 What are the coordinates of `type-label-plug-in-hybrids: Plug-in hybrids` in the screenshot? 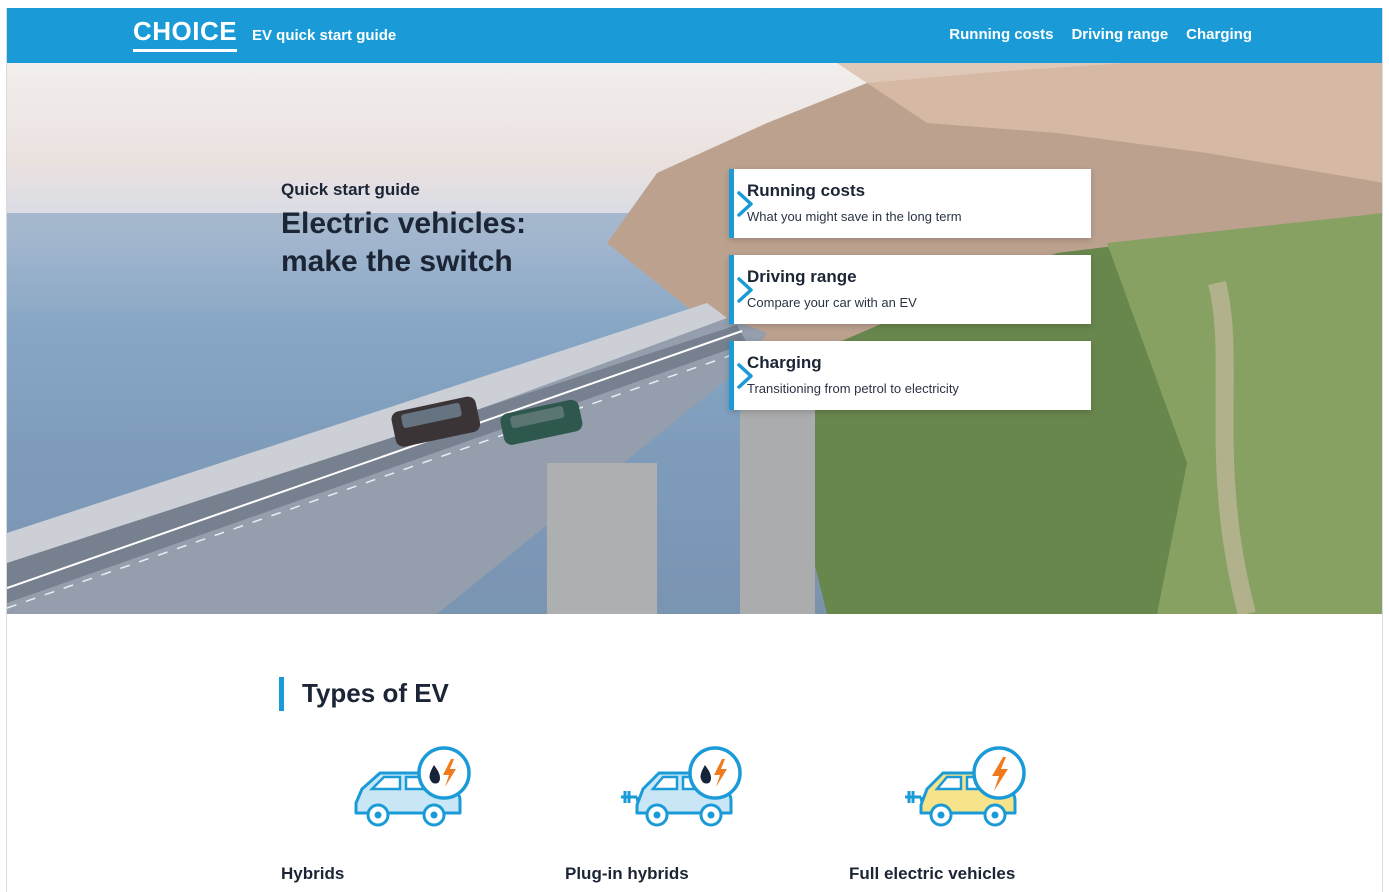 It's located at (627, 874).